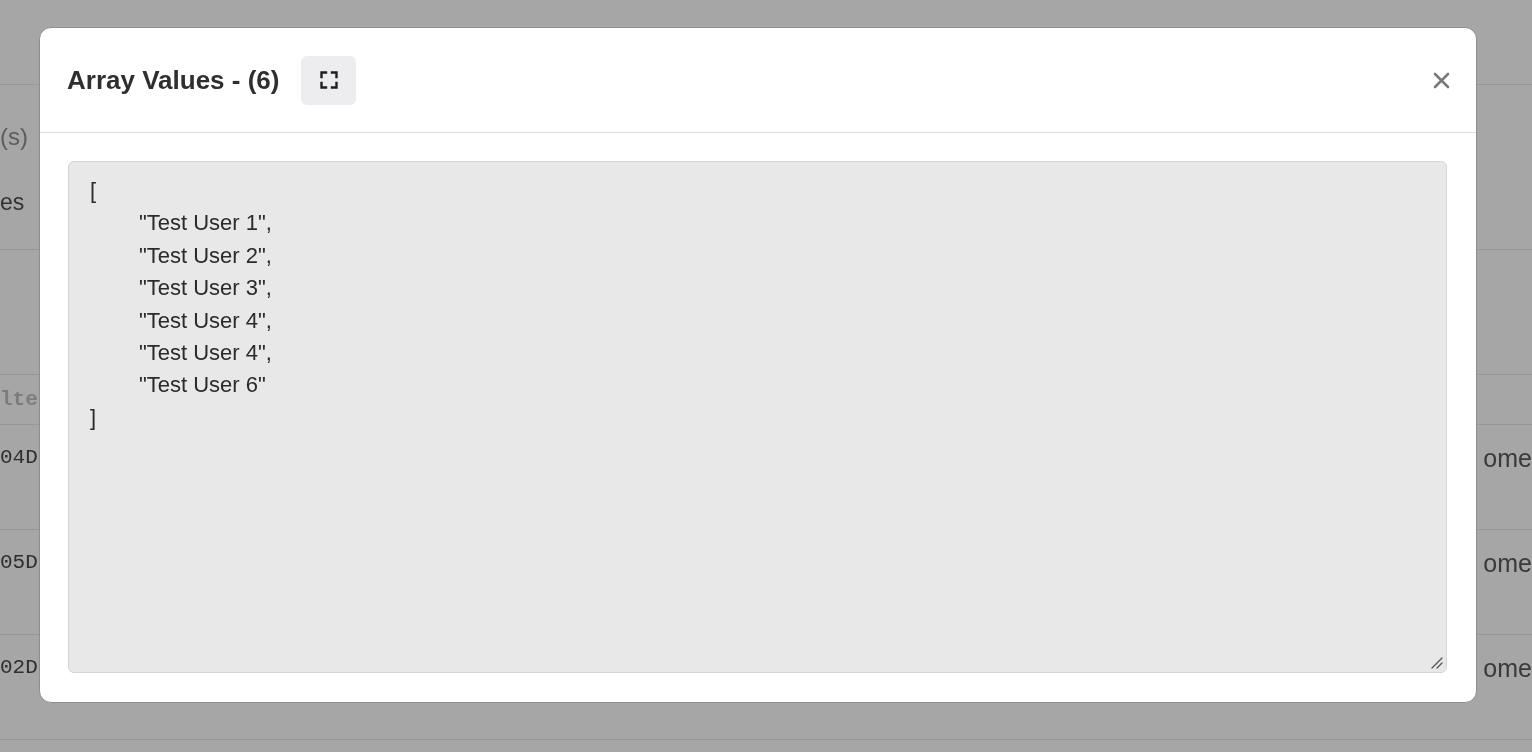 This screenshot has width=1532, height=752. What do you see at coordinates (19, 458) in the screenshot?
I see `table-cell-text: 04D` at bounding box center [19, 458].